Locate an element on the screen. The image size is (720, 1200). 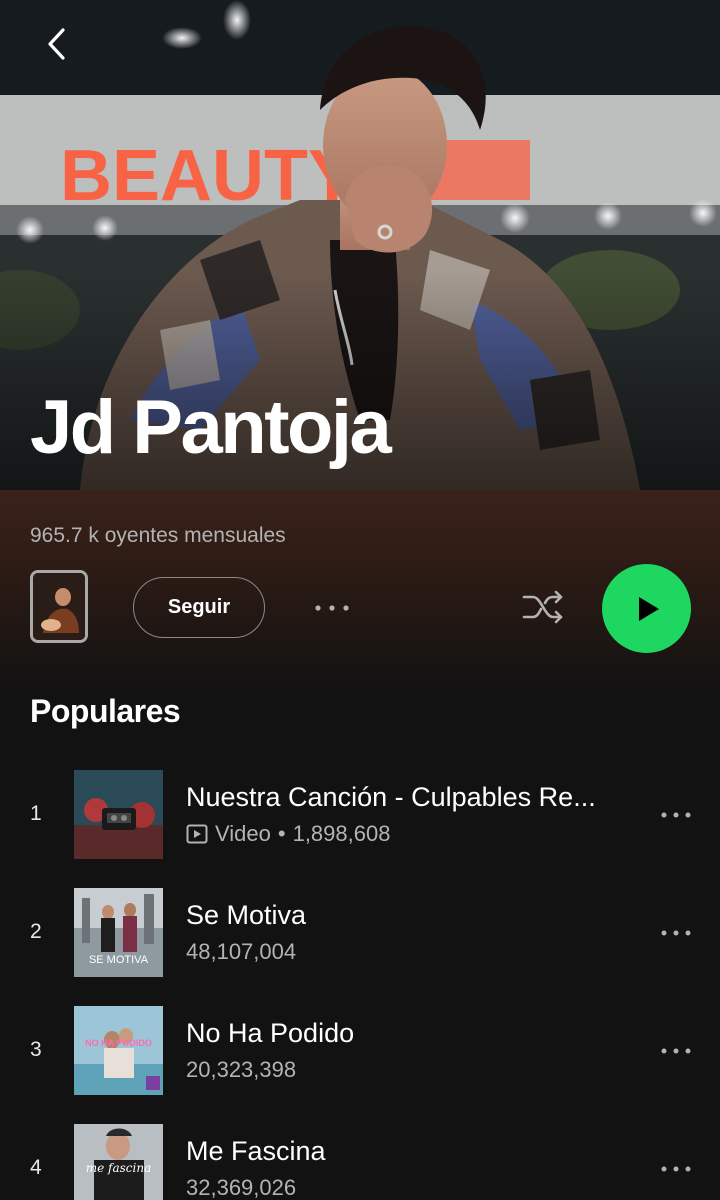
play-button is located at coordinates (646, 608).